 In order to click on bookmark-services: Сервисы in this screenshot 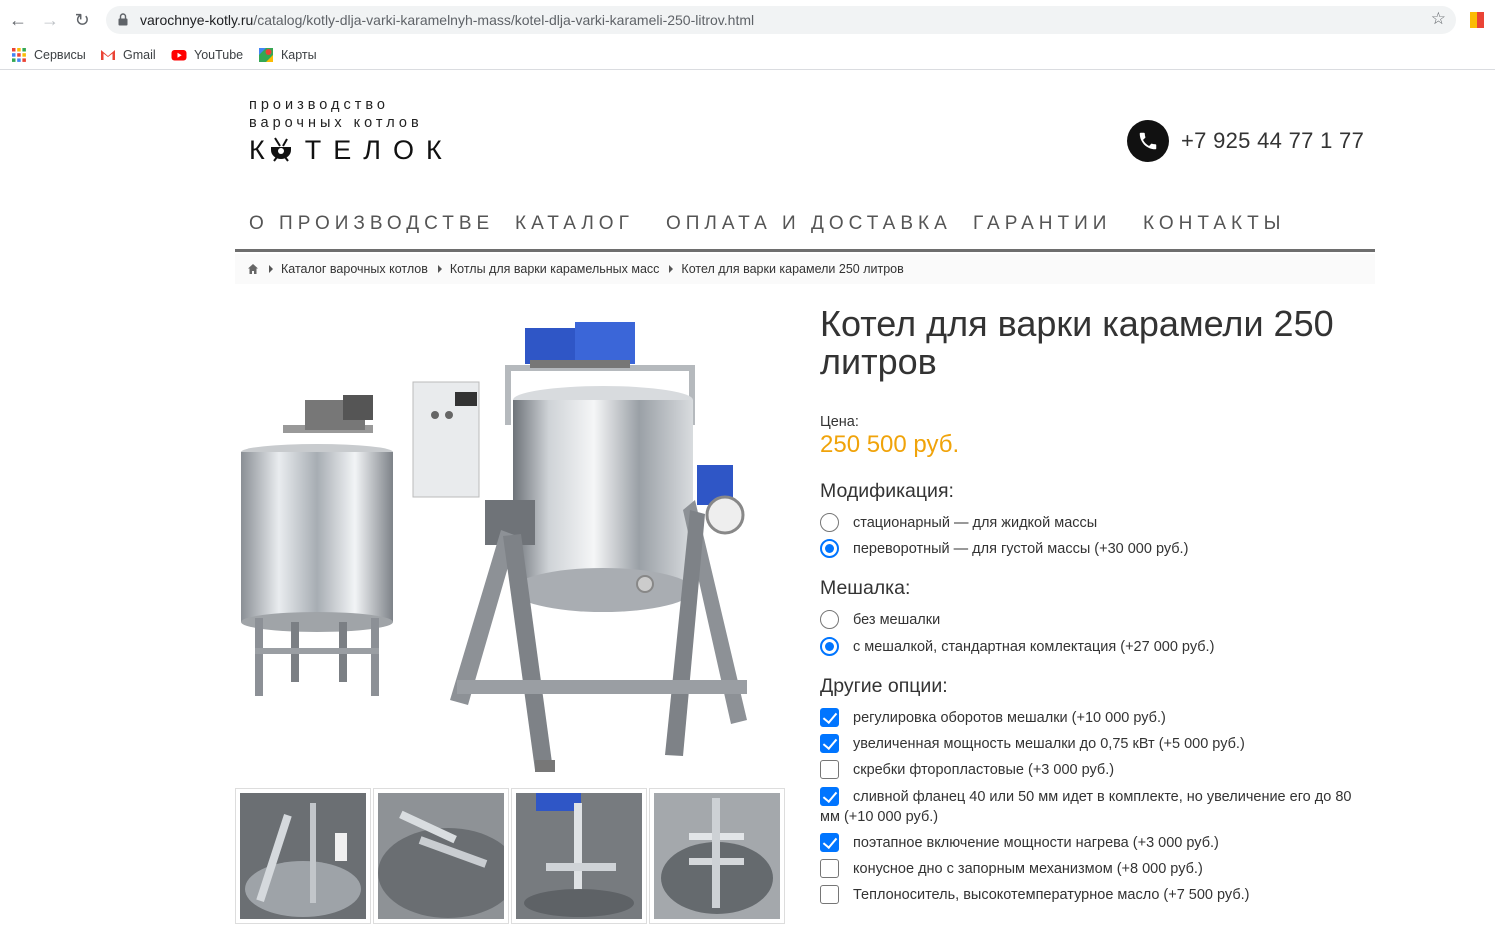, I will do `click(48, 55)`.